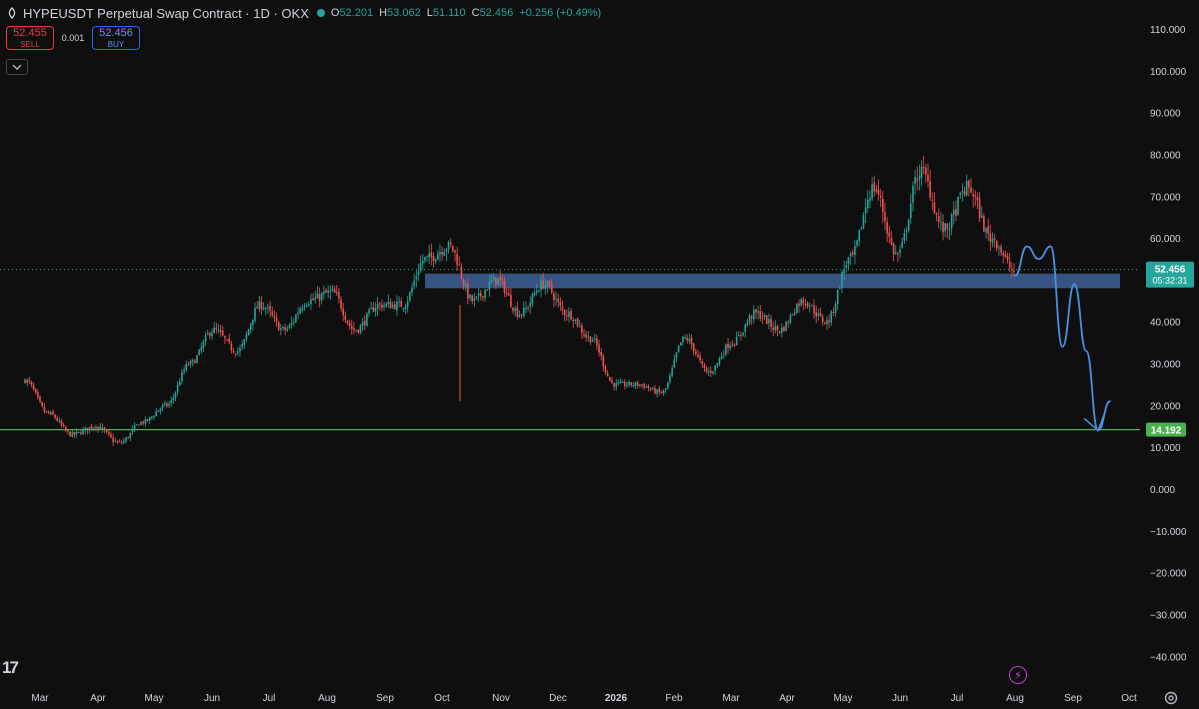 This screenshot has height=709, width=1199. I want to click on x-tick-label: Jun, so click(212, 698).